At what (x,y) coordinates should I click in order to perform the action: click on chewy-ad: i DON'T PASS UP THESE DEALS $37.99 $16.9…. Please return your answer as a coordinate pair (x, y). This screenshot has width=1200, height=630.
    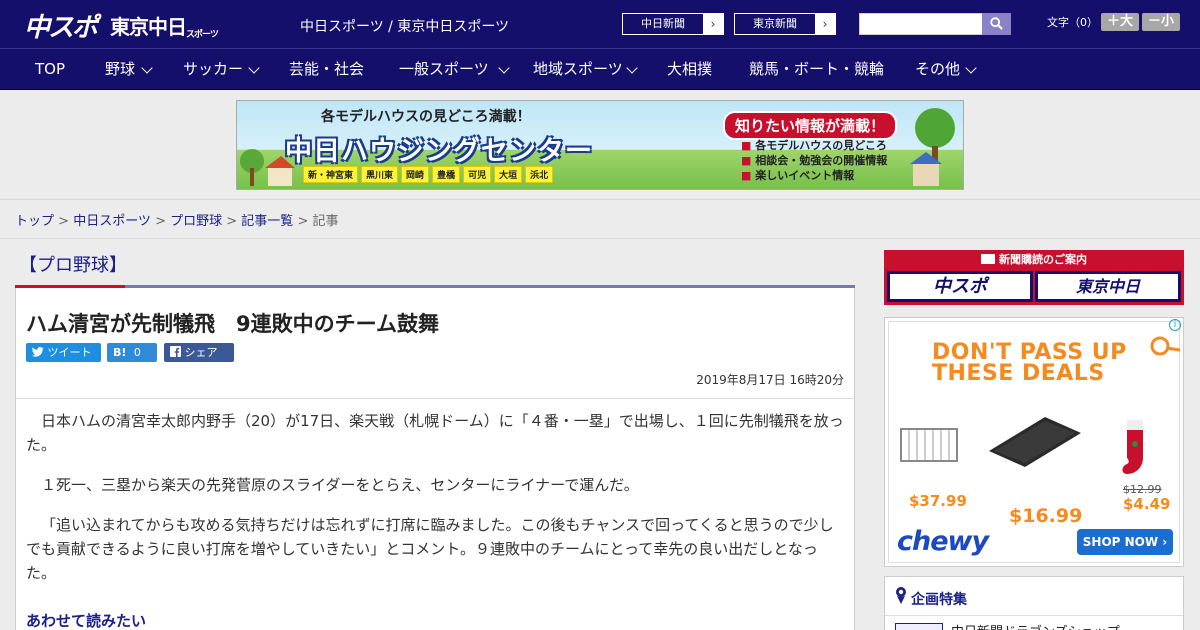
    Looking at the image, I should click on (1034, 442).